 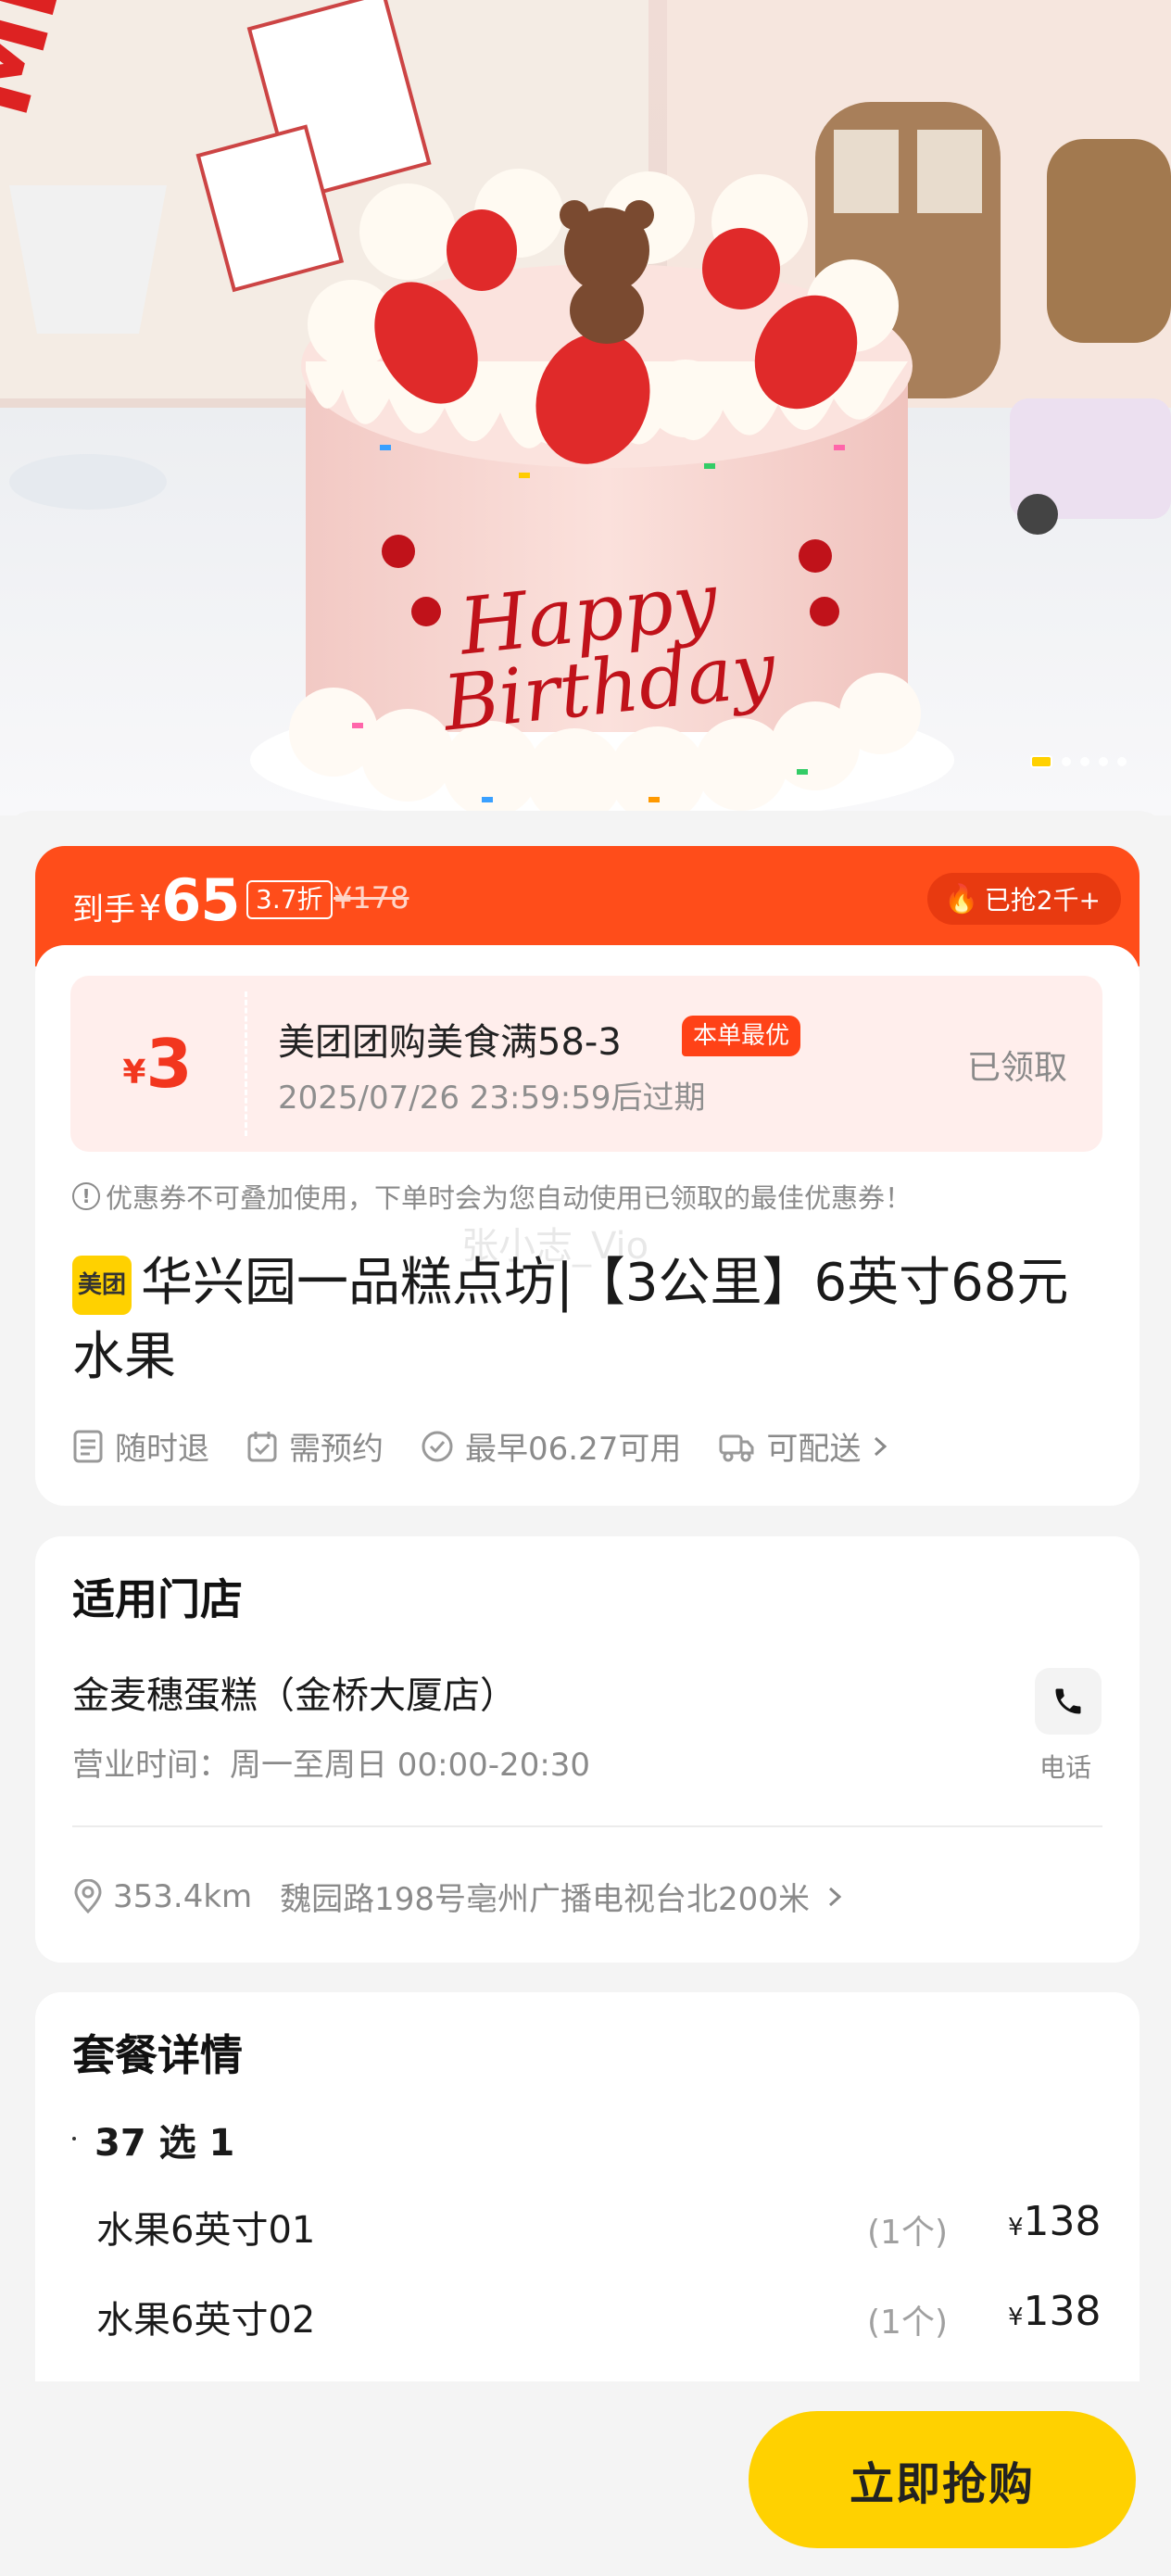 I want to click on feature-label: 最早06.27可用, so click(x=573, y=1450).